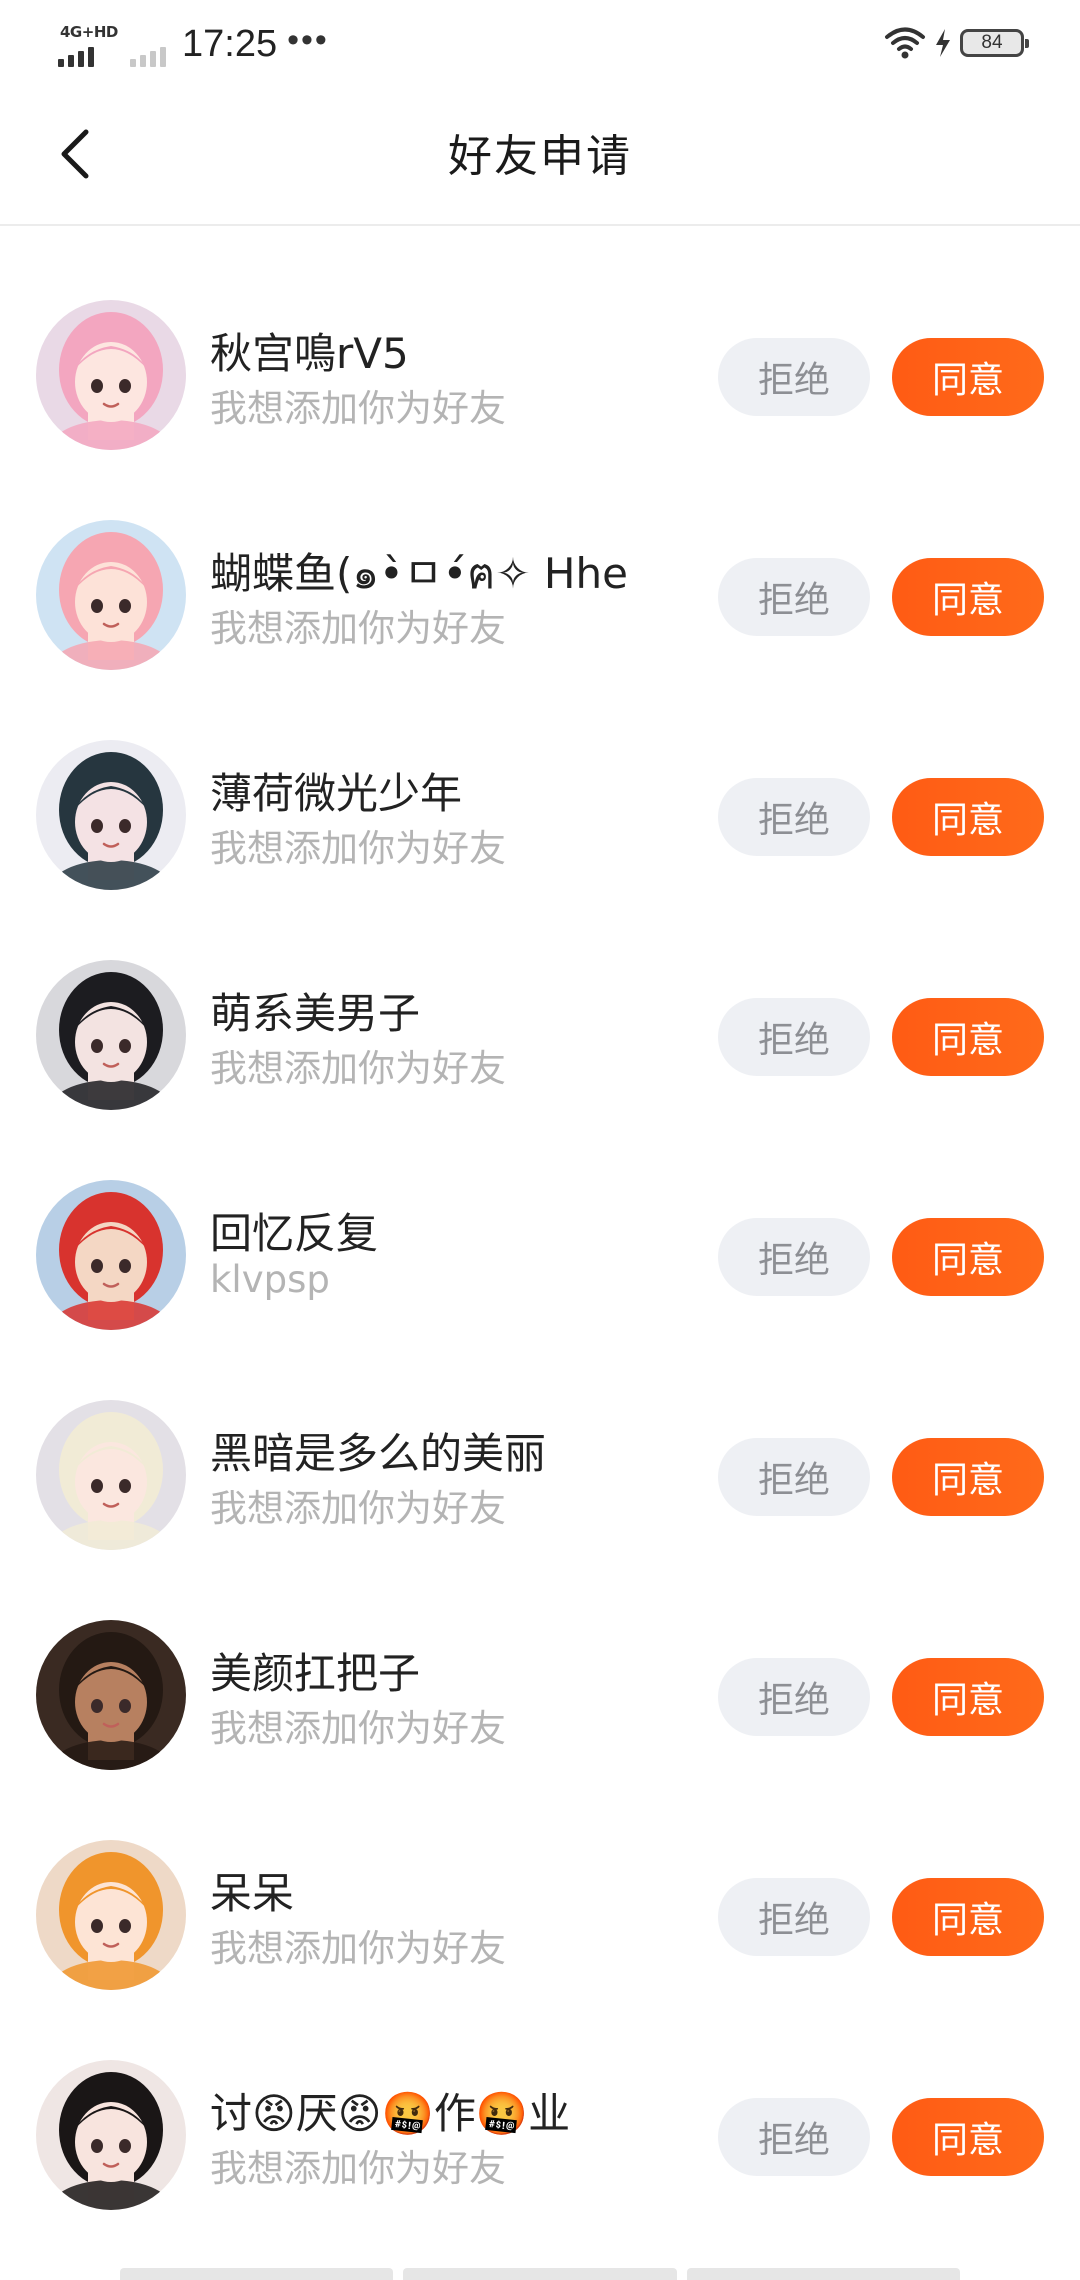 Image resolution: width=1080 pixels, height=2280 pixels. What do you see at coordinates (943, 43) in the screenshot?
I see `charging-icon` at bounding box center [943, 43].